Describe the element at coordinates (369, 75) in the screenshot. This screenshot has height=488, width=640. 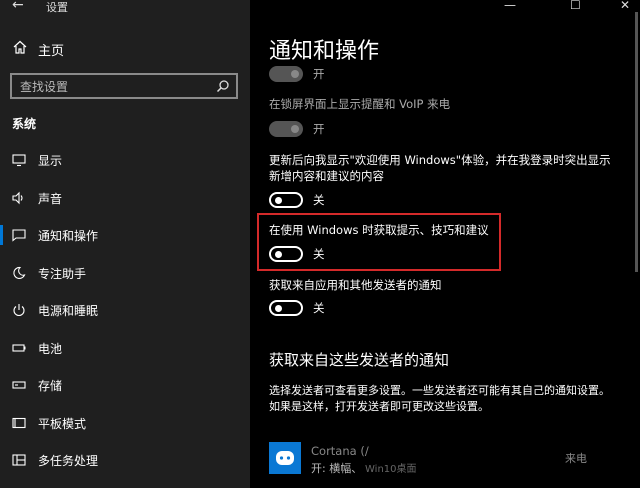
I see `setting-row-0: 开` at that location.